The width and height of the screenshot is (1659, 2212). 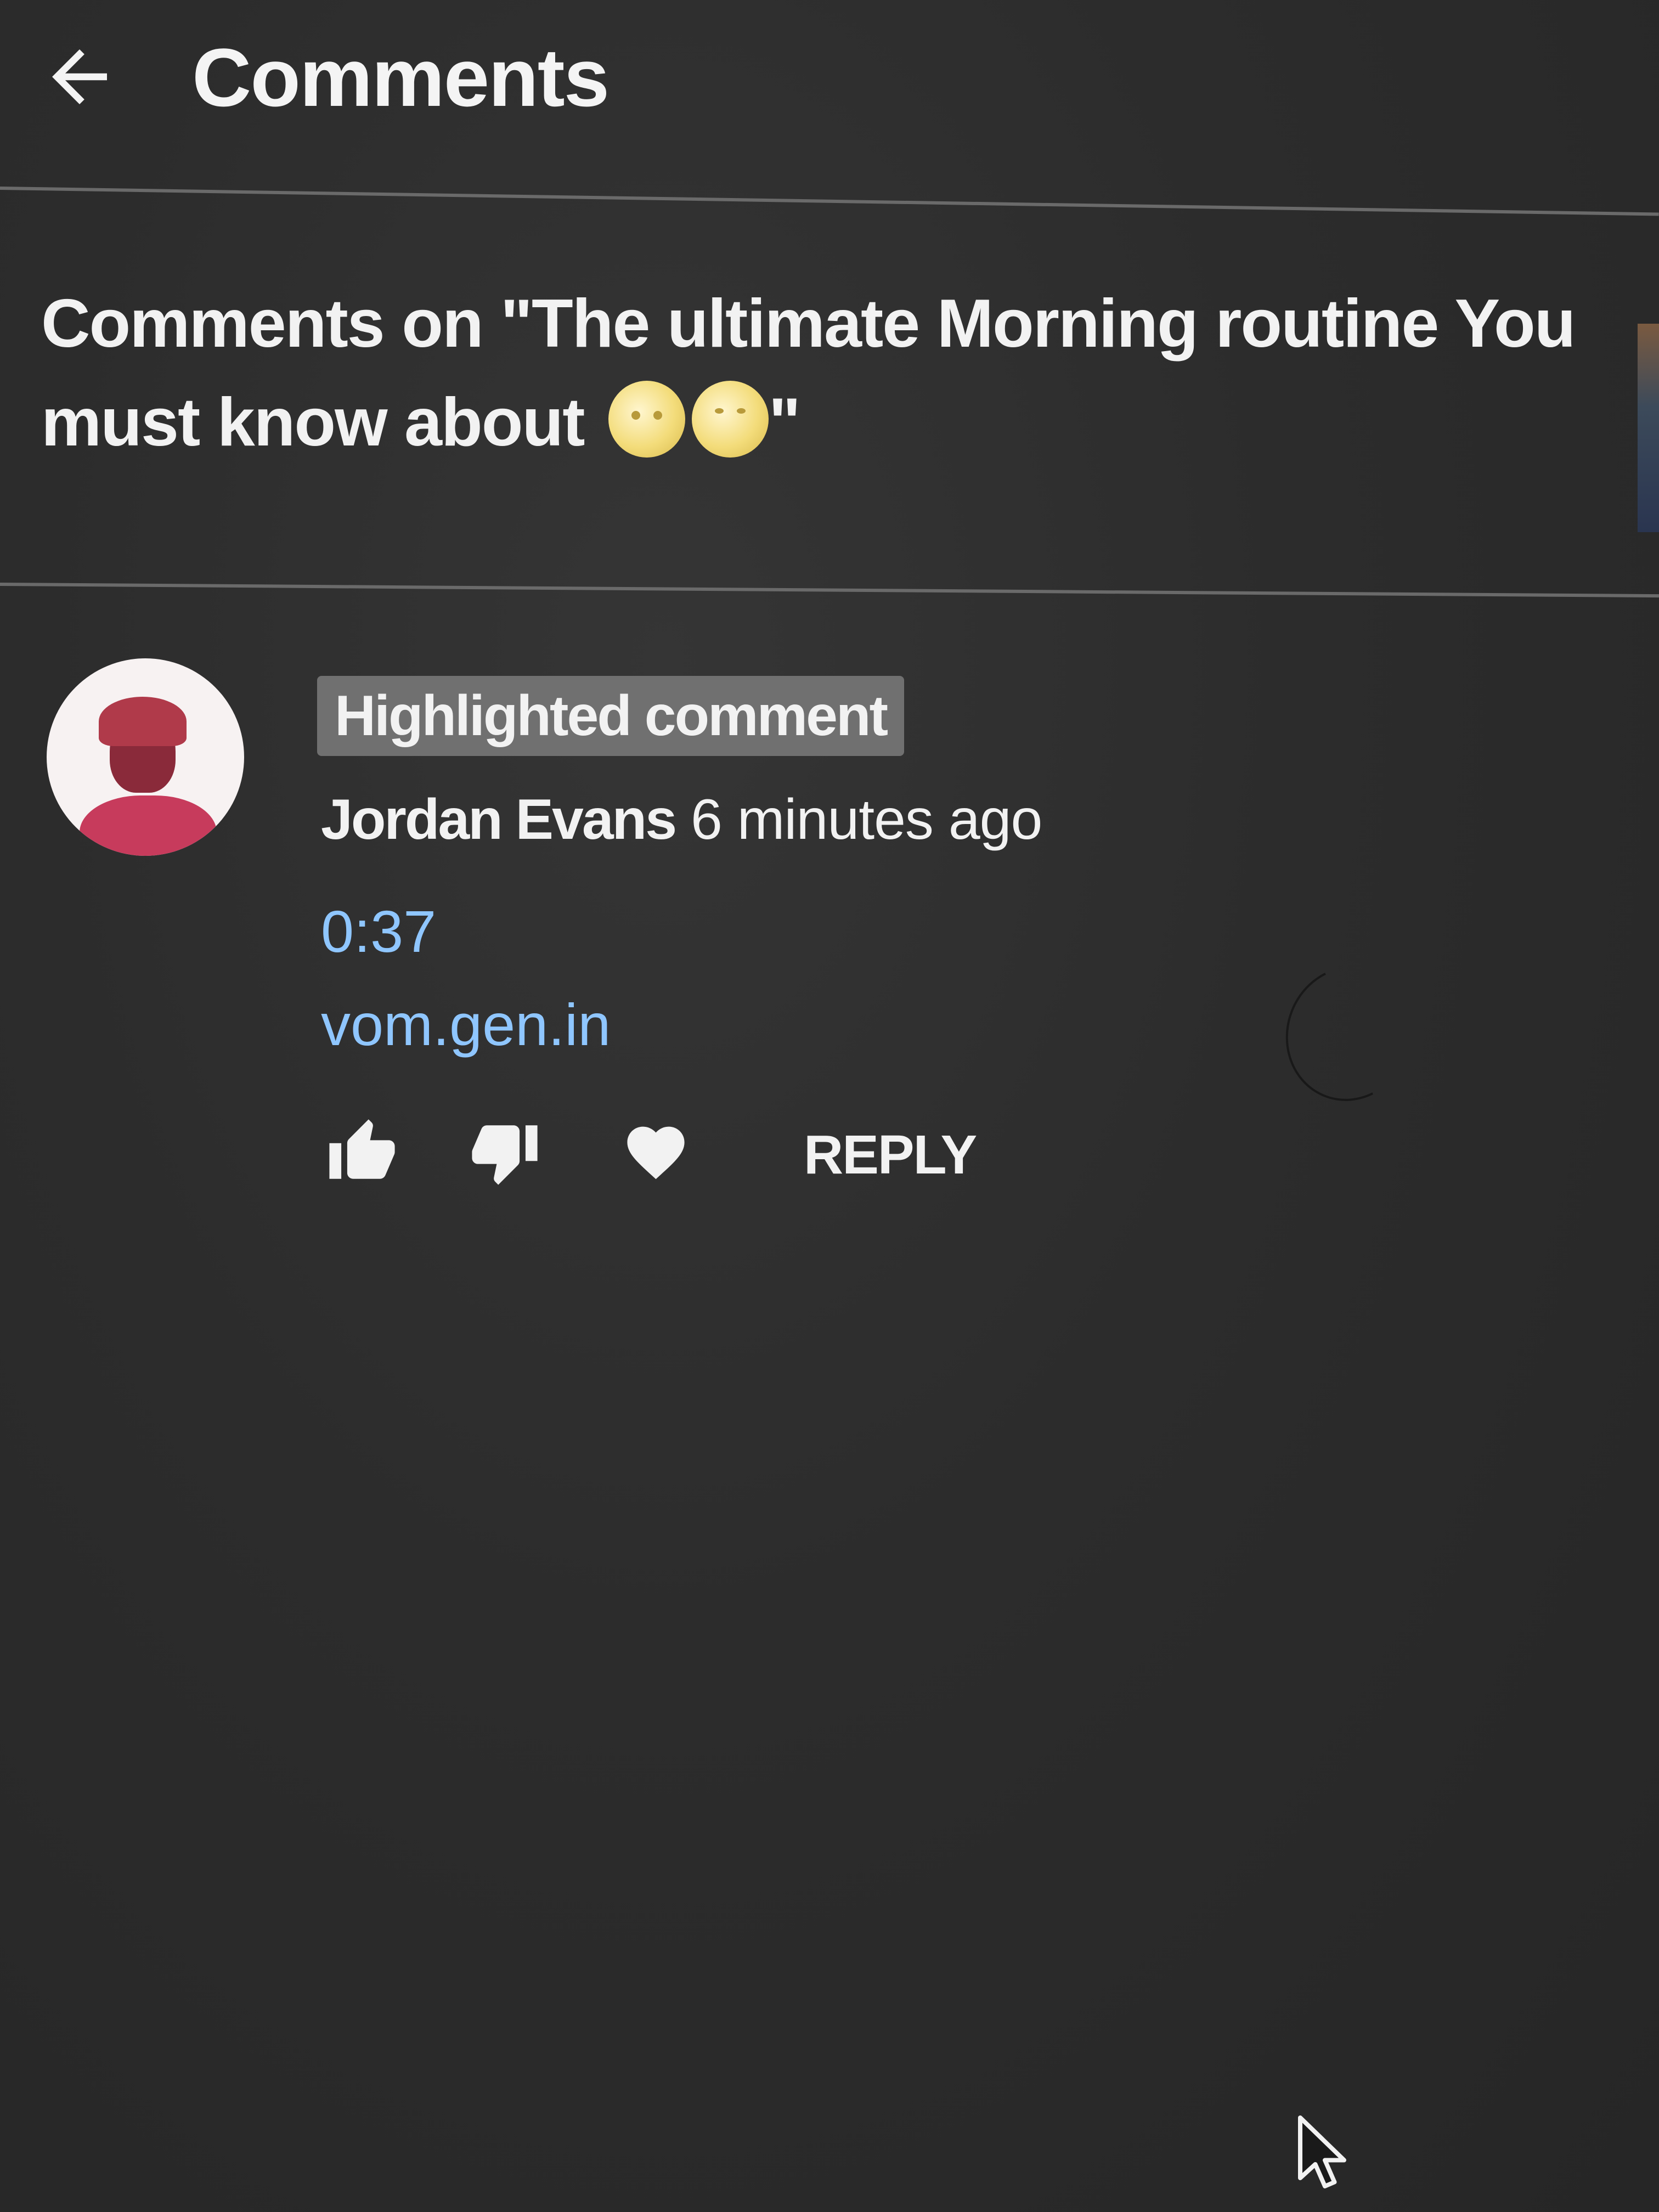 What do you see at coordinates (682, 820) in the screenshot?
I see `comment-meta: Jordan Evans 6 minutes ago` at bounding box center [682, 820].